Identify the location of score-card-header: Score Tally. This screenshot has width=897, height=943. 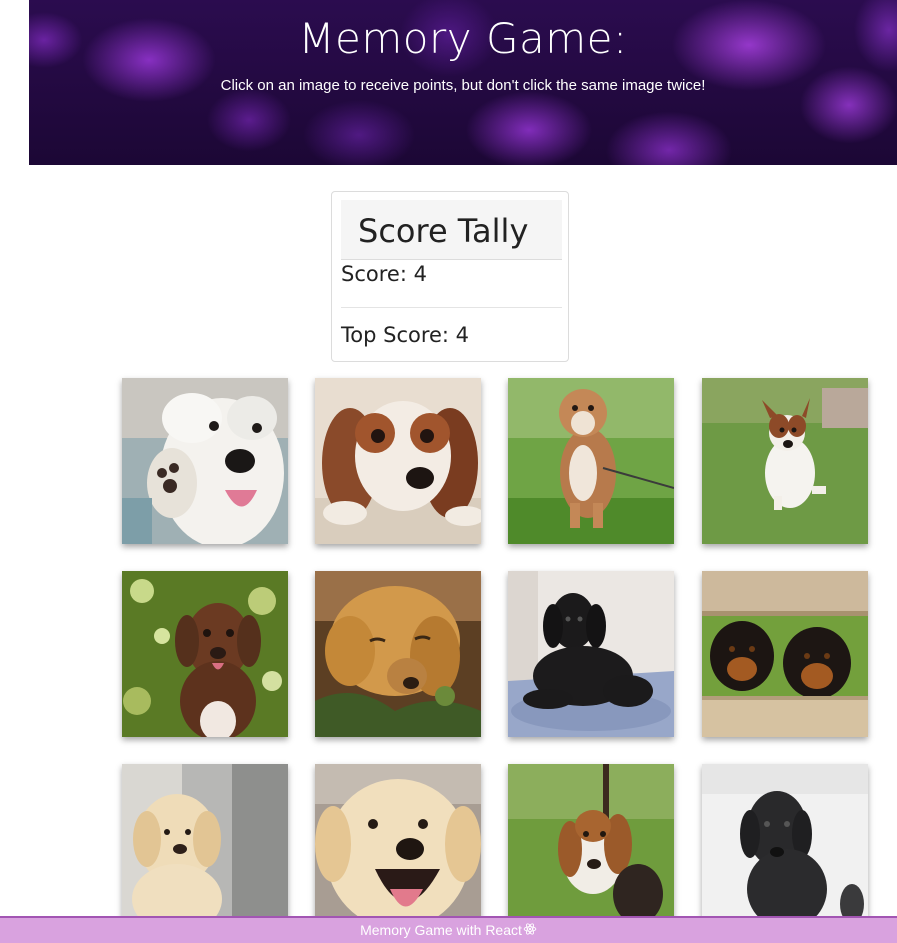
(451, 230).